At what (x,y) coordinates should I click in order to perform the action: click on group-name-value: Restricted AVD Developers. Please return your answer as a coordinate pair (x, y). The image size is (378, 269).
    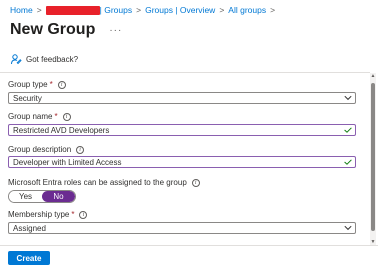
    Looking at the image, I should click on (61, 130).